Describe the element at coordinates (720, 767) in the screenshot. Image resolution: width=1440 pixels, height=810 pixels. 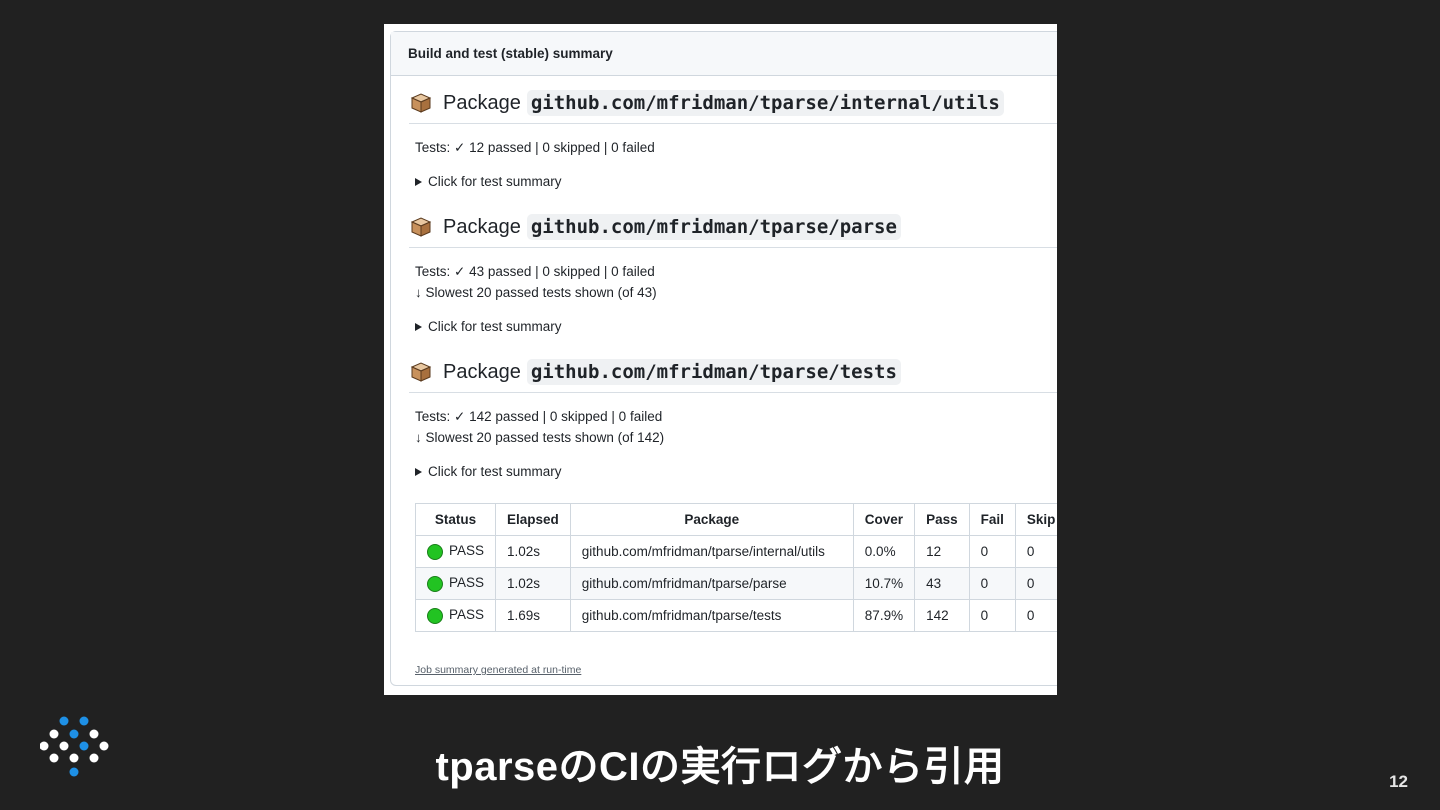
I see `slide-caption: tparseのCIの実行ログから引用` at that location.